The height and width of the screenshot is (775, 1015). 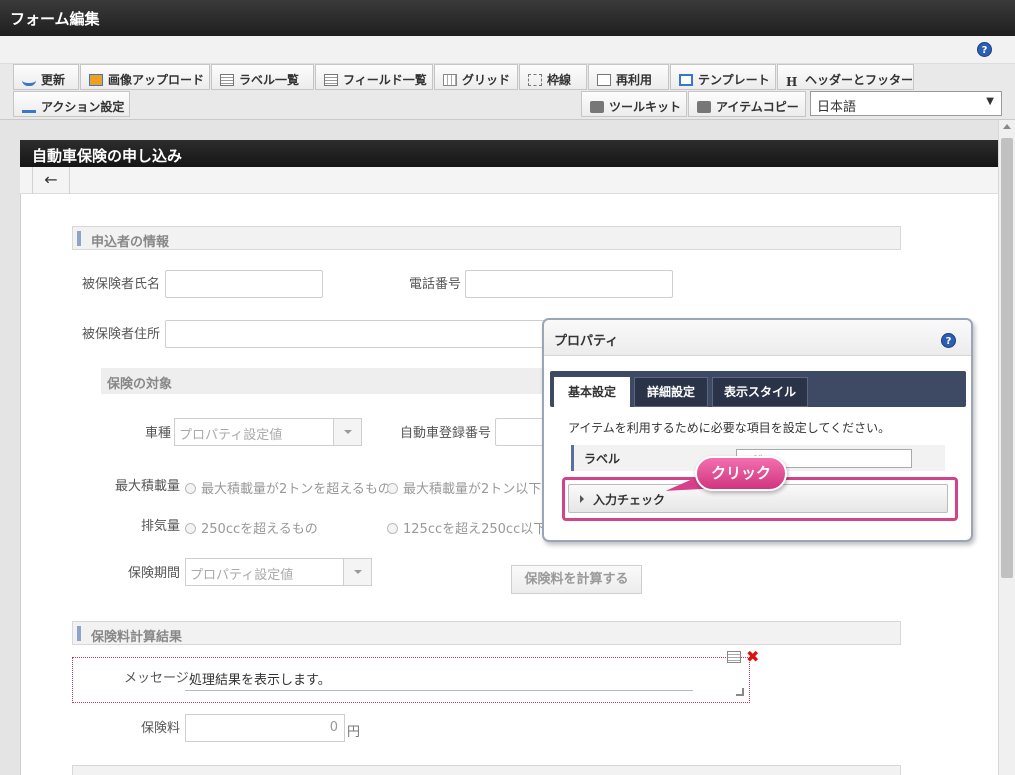 I want to click on field-list-button: フィールド一覧, so click(x=374, y=77).